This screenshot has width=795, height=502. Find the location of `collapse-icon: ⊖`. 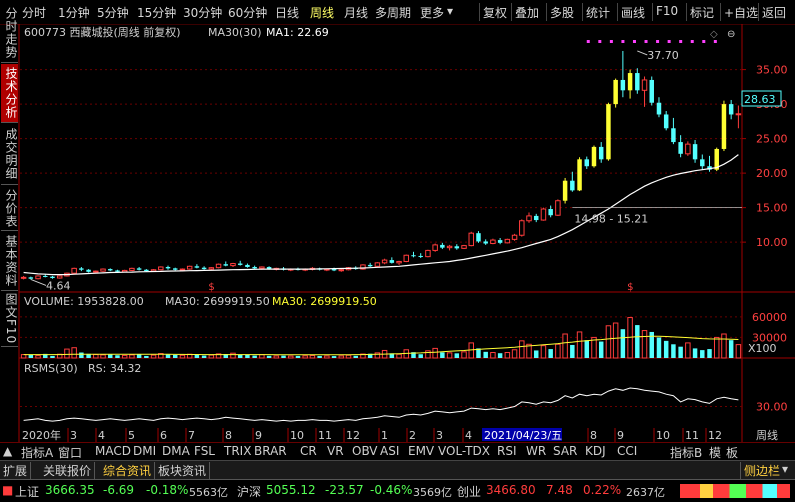

collapse-icon: ⊖ is located at coordinates (731, 34).